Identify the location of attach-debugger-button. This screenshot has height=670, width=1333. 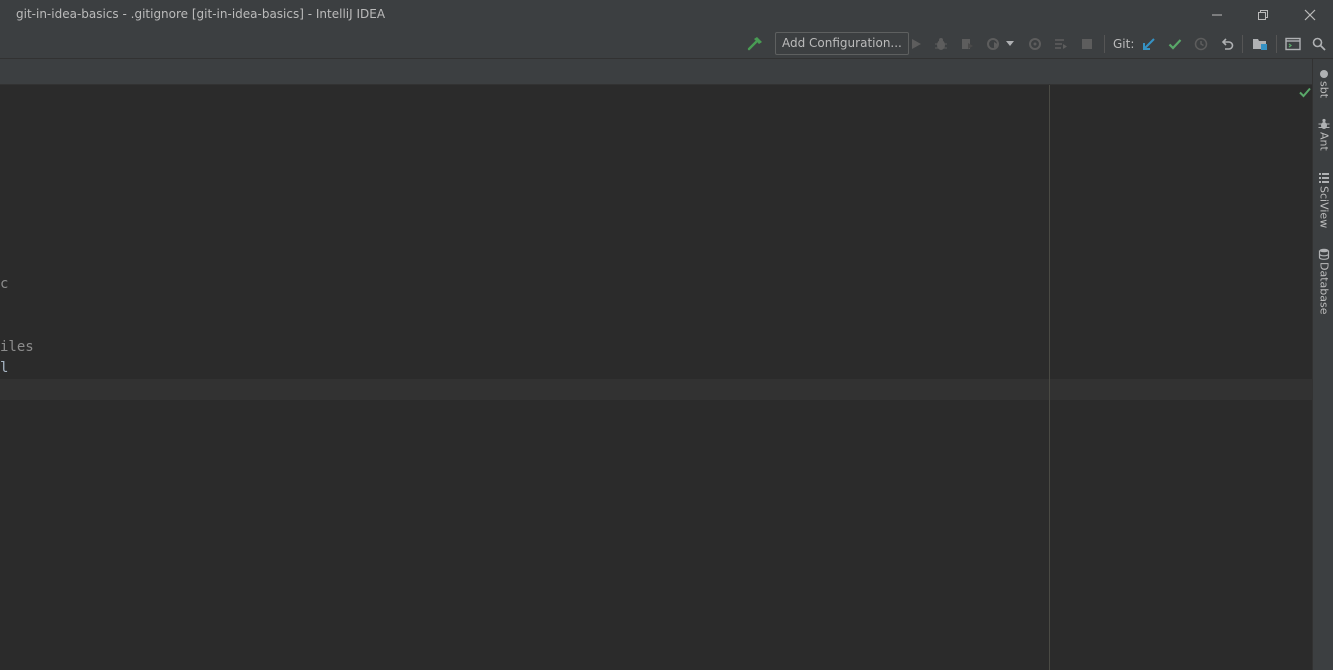
(1035, 44).